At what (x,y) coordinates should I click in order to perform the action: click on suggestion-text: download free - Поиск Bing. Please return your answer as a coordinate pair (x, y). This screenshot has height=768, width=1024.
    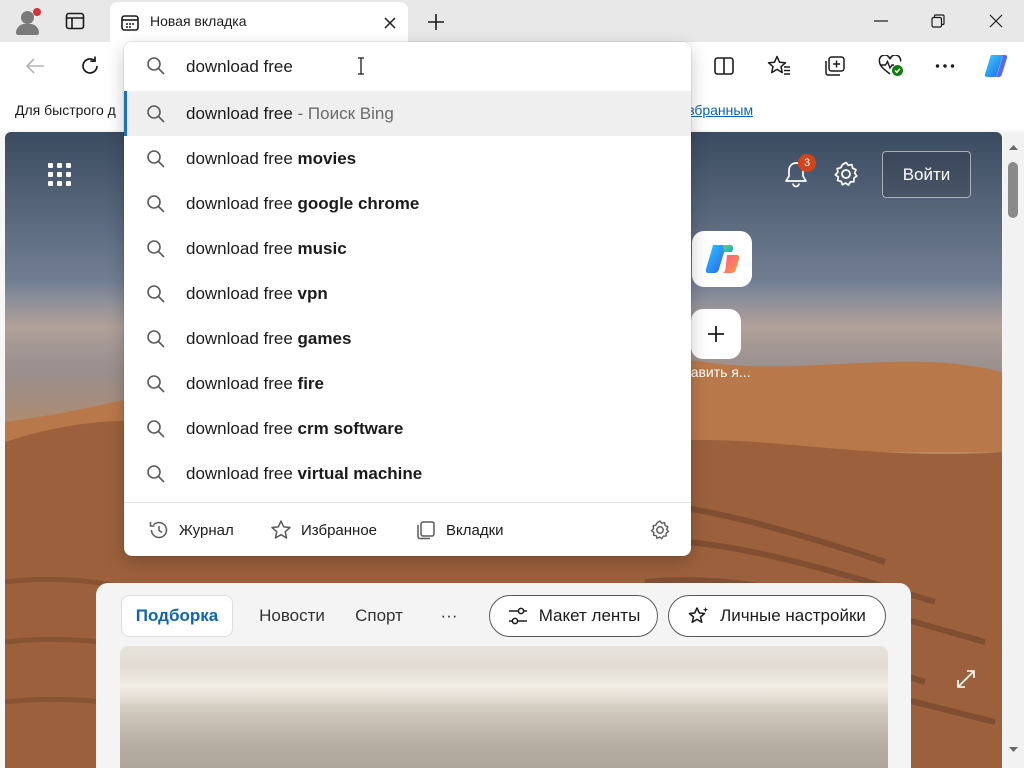
    Looking at the image, I should click on (290, 114).